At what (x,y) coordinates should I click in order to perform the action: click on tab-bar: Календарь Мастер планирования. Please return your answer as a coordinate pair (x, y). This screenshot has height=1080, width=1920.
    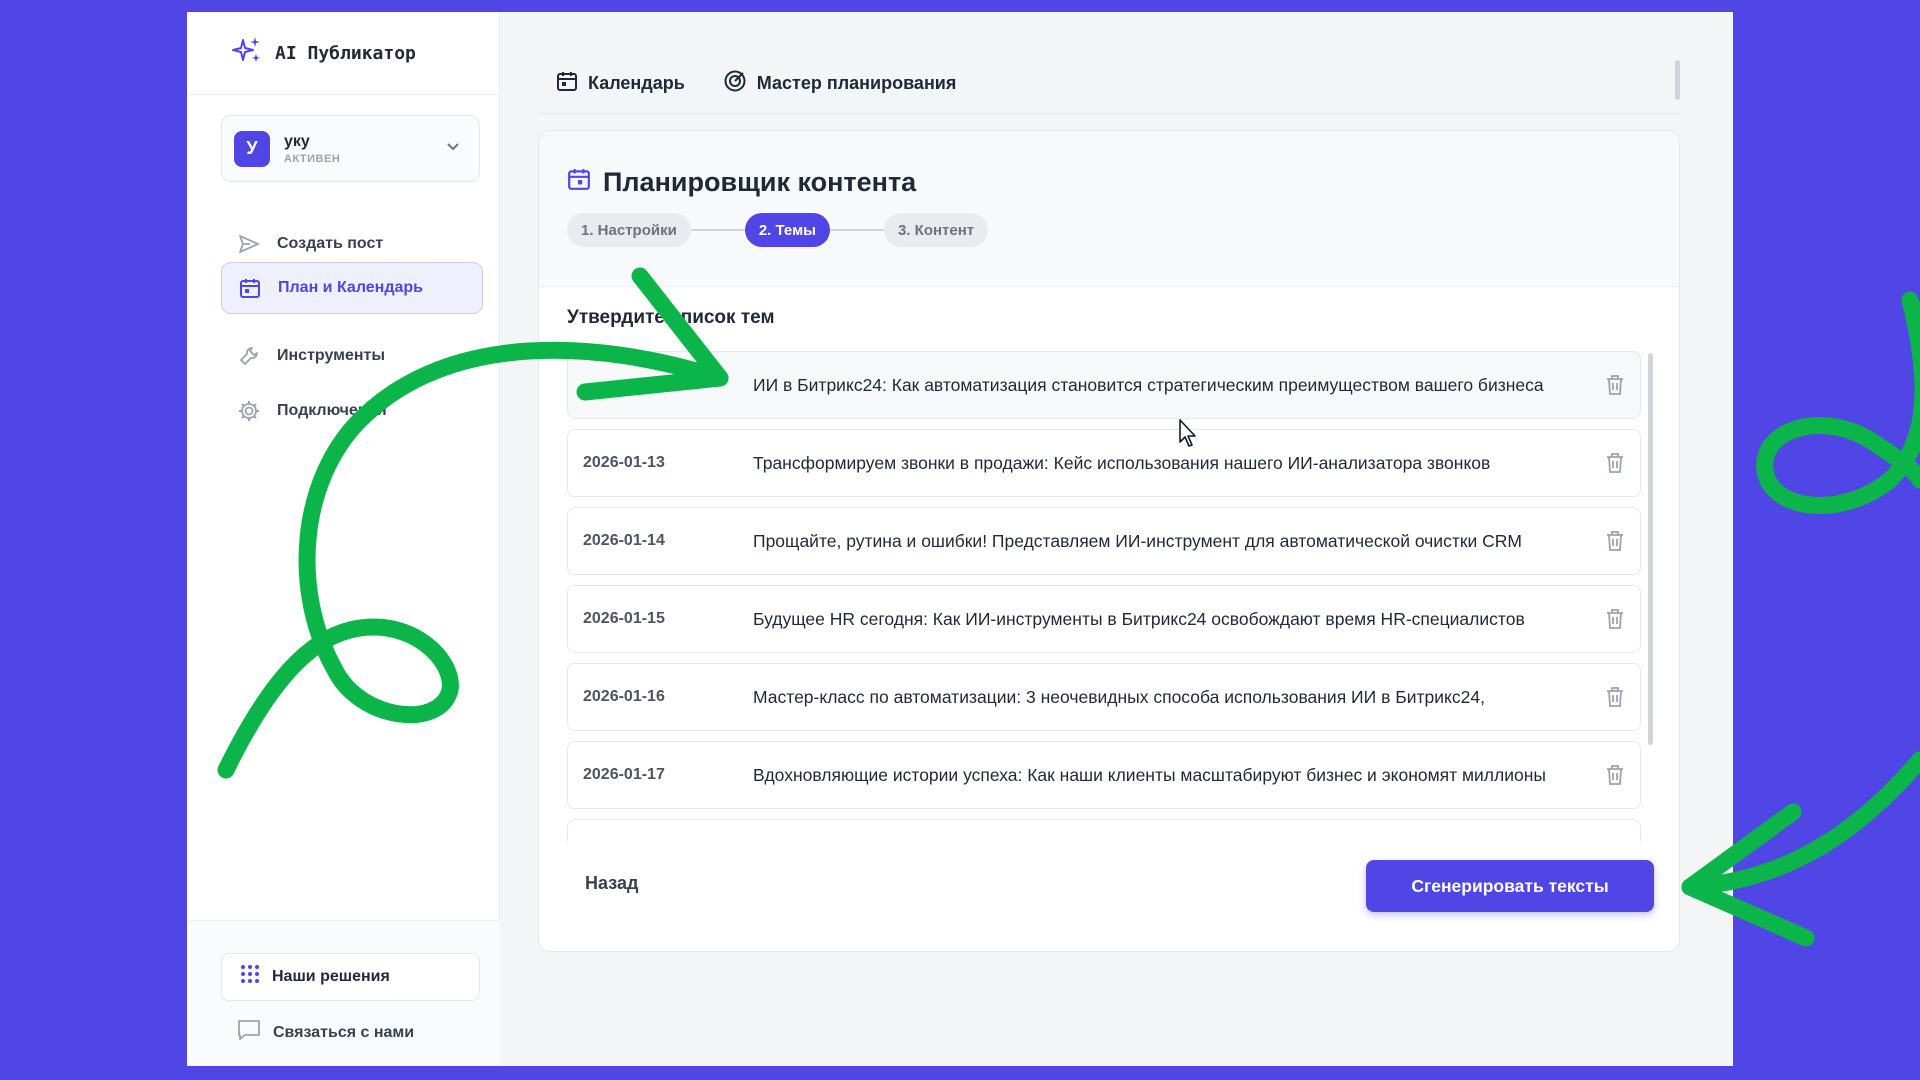
    Looking at the image, I should click on (1109, 84).